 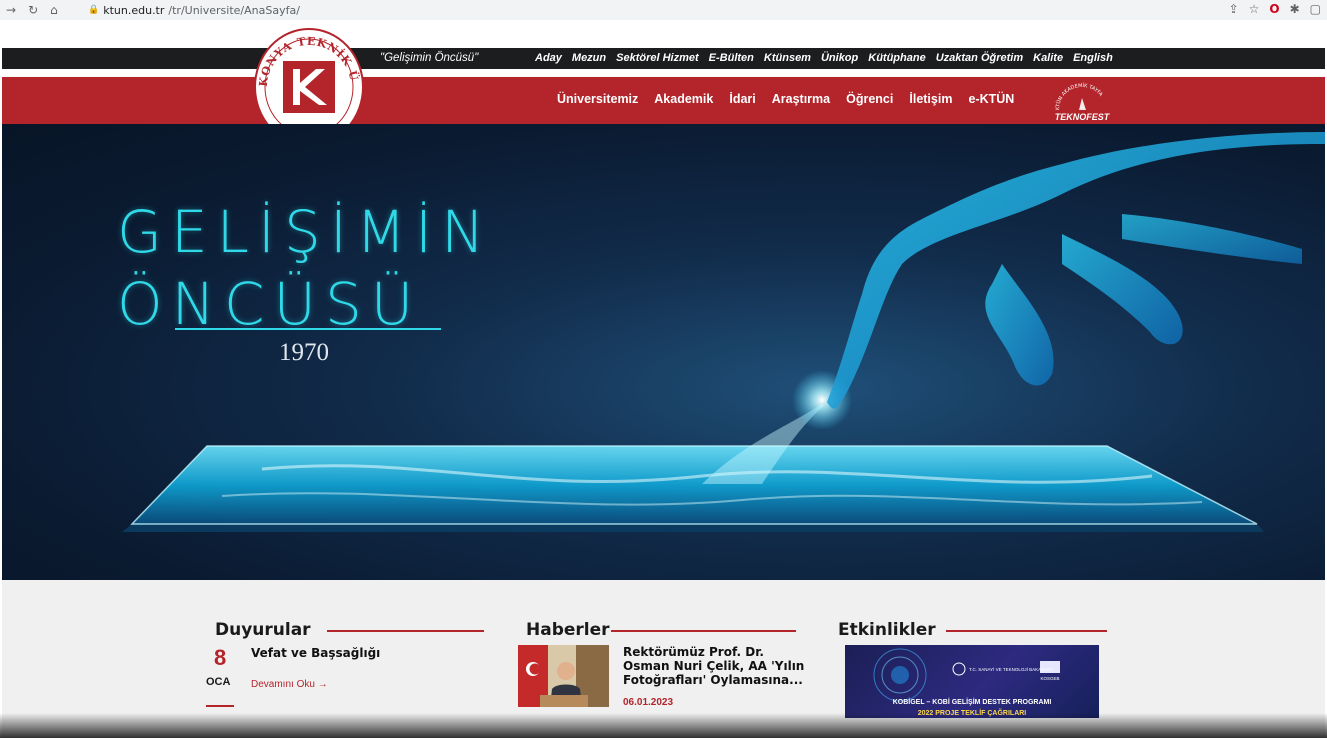 What do you see at coordinates (663, 725) in the screenshot?
I see `bottom-shadow` at bounding box center [663, 725].